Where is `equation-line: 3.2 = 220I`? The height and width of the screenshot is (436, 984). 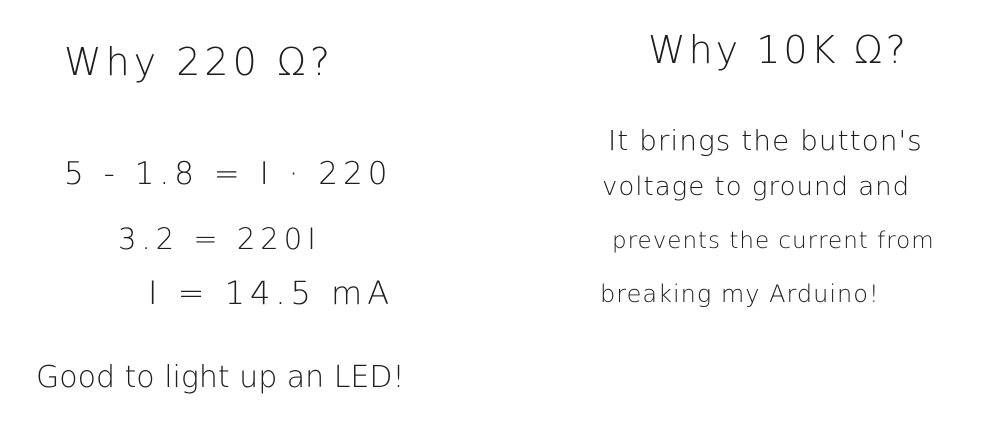
equation-line: 3.2 = 220I is located at coordinates (219, 239).